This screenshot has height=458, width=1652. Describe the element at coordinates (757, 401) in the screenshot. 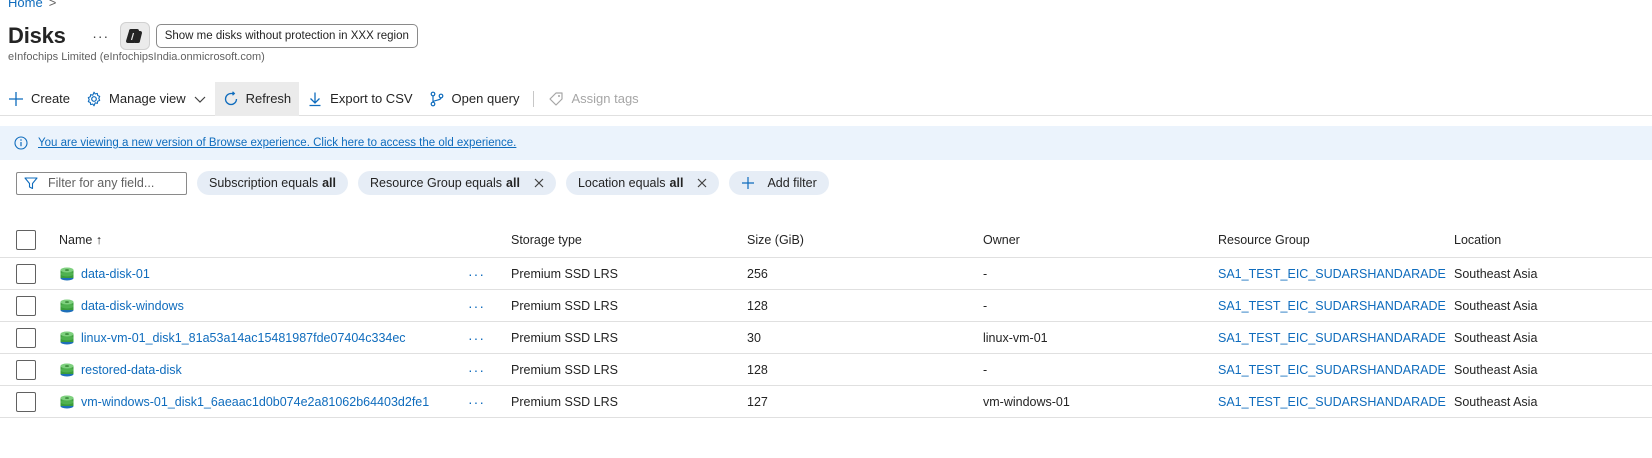

I see `size-cell: 127` at that location.